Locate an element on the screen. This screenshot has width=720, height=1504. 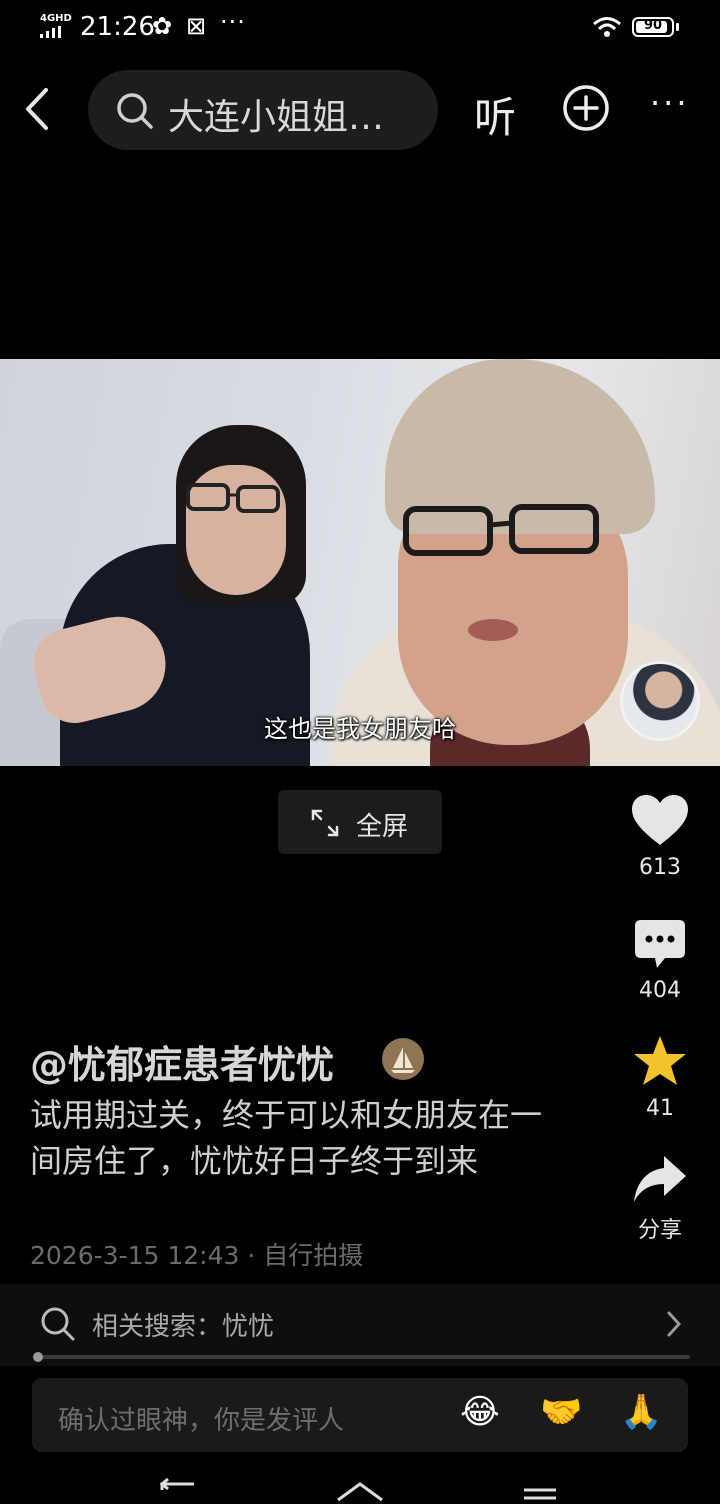
share-button: 分享 is located at coordinates (660, 1199).